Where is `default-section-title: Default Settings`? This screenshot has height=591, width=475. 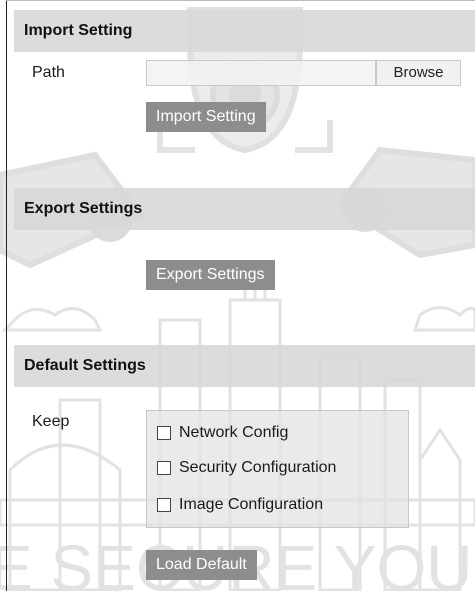 default-section-title: Default Settings is located at coordinates (85, 365).